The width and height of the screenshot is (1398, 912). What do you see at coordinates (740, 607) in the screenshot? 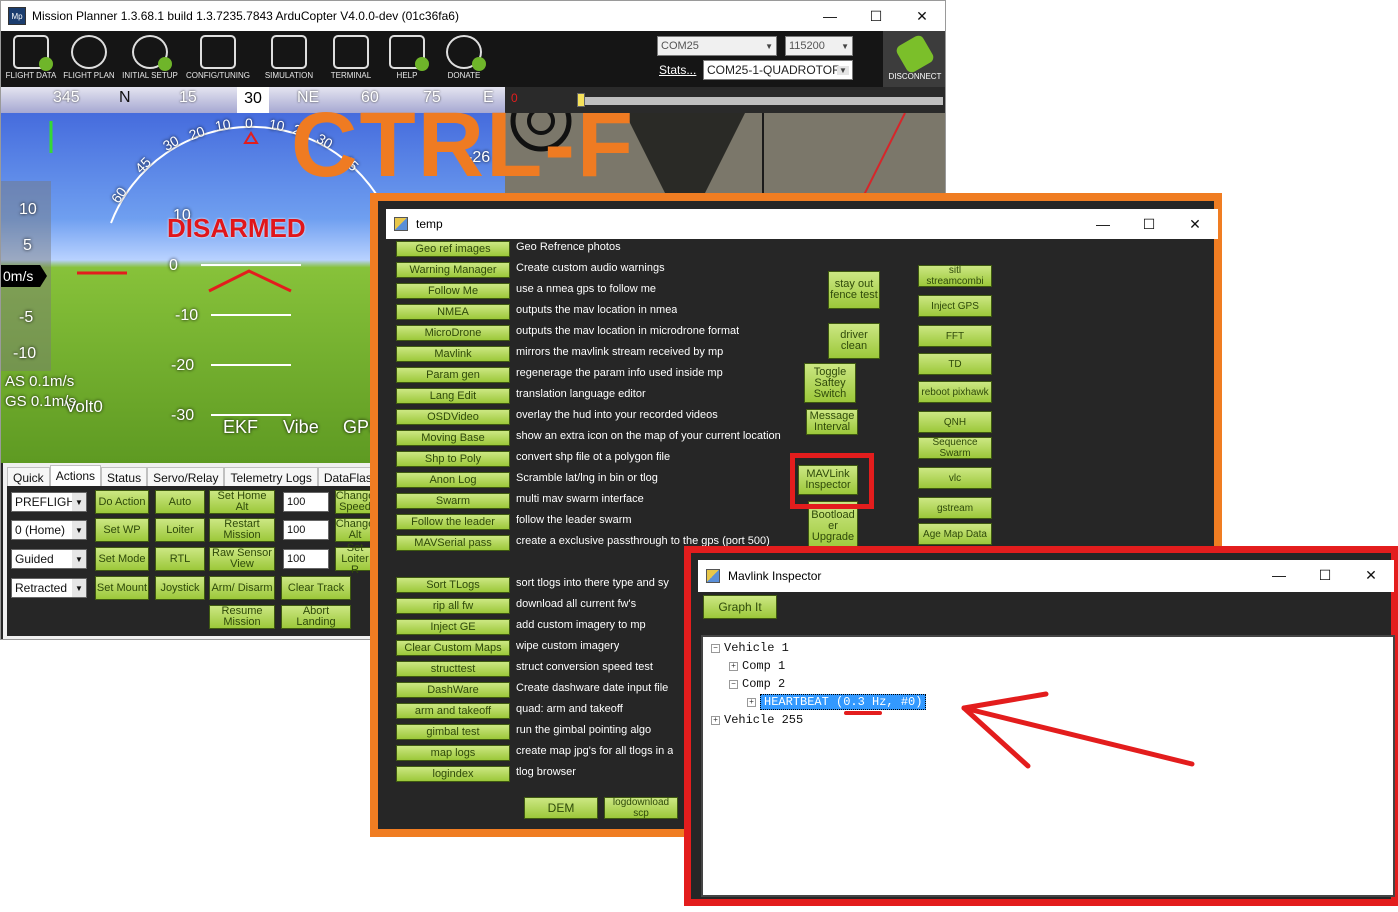
I see `graph-it-button: Graph It` at bounding box center [740, 607].